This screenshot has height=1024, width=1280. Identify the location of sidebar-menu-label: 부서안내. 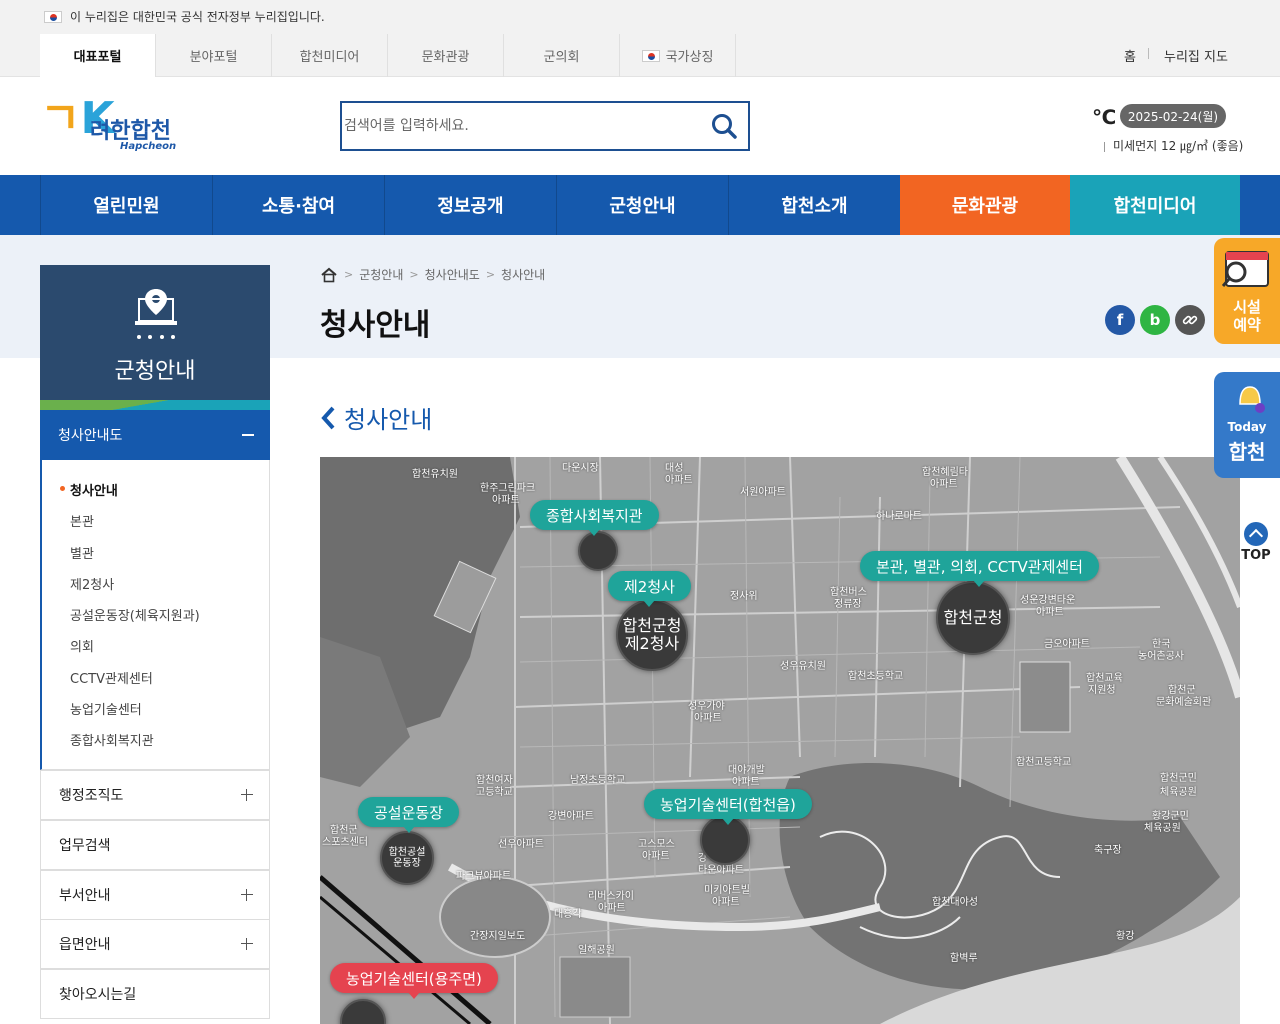
(85, 896).